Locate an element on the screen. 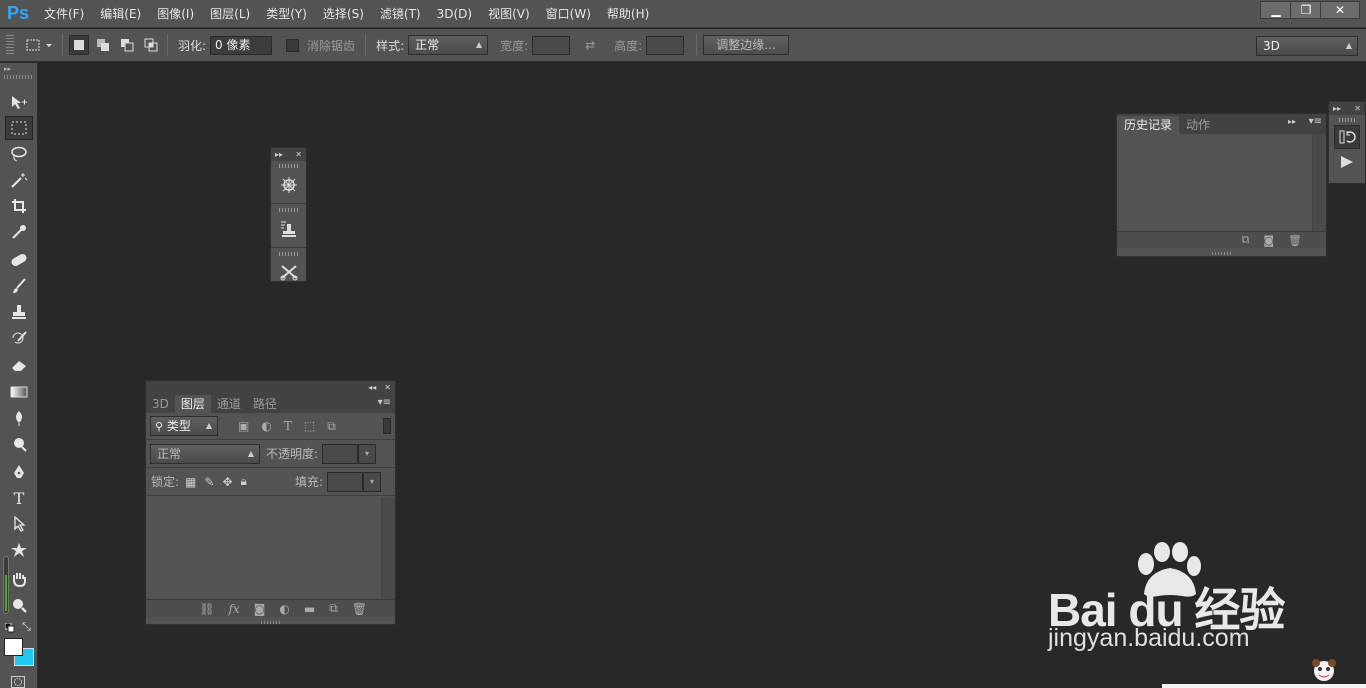 The height and width of the screenshot is (688, 1366). lasso-tool-icon is located at coordinates (19, 154).